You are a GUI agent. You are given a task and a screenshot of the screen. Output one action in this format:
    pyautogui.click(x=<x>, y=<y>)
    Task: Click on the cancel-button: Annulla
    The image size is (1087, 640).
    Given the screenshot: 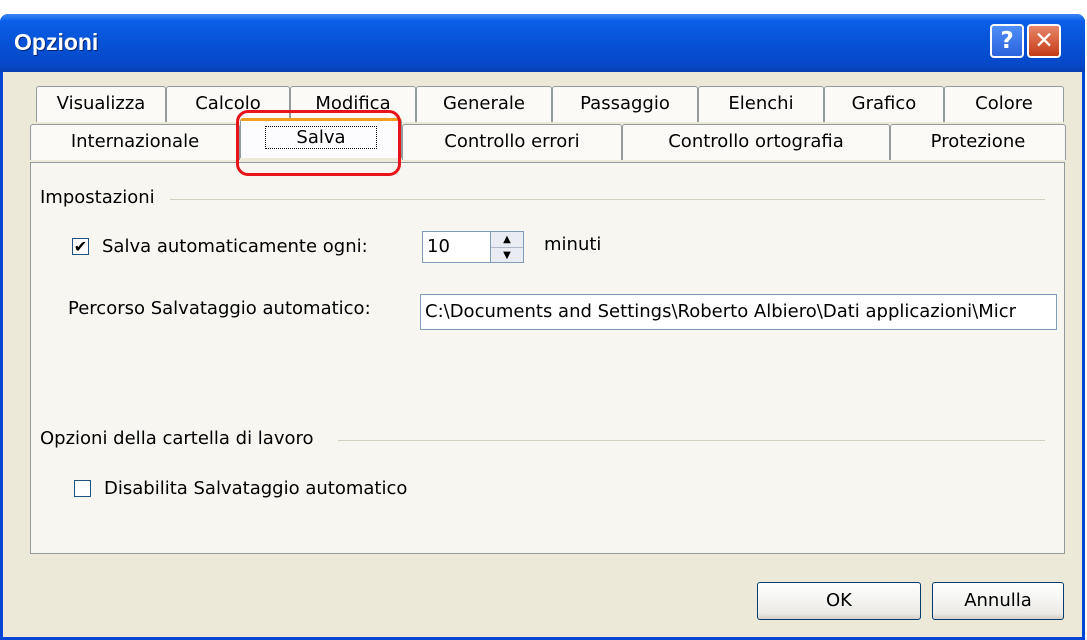 What is the action you would take?
    pyautogui.click(x=998, y=601)
    